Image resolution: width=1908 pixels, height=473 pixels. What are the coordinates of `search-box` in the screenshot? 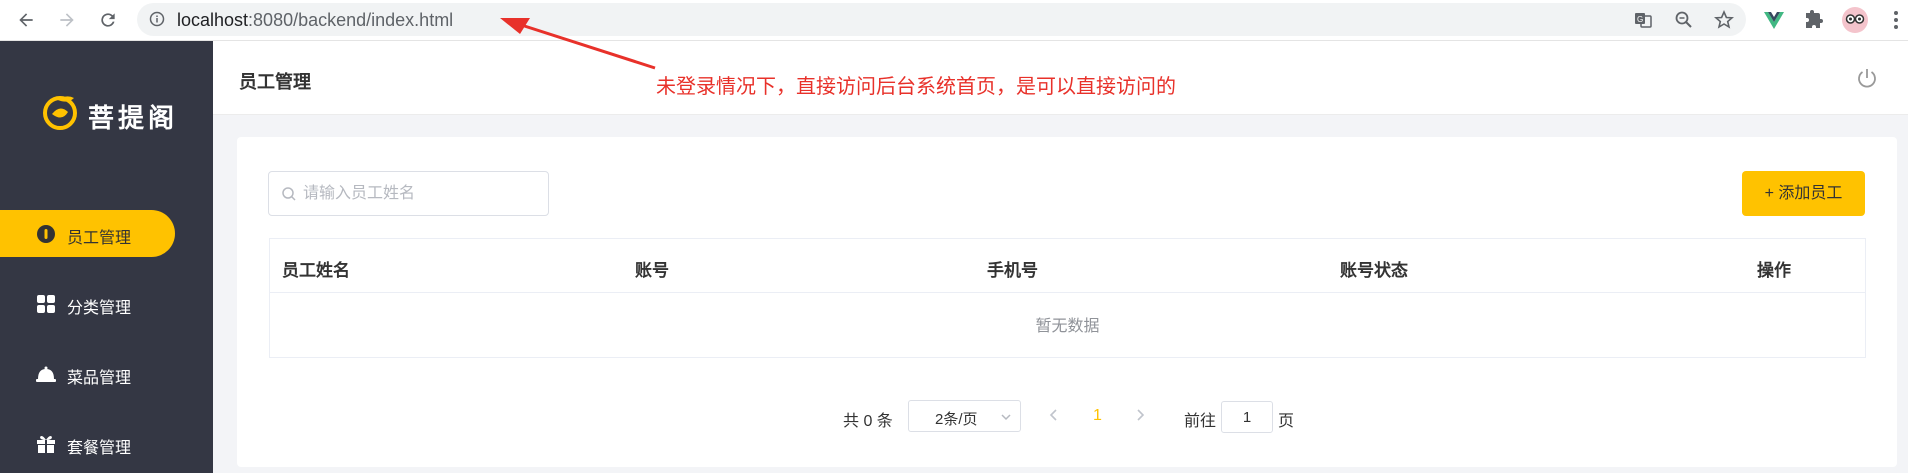 It's located at (408, 193).